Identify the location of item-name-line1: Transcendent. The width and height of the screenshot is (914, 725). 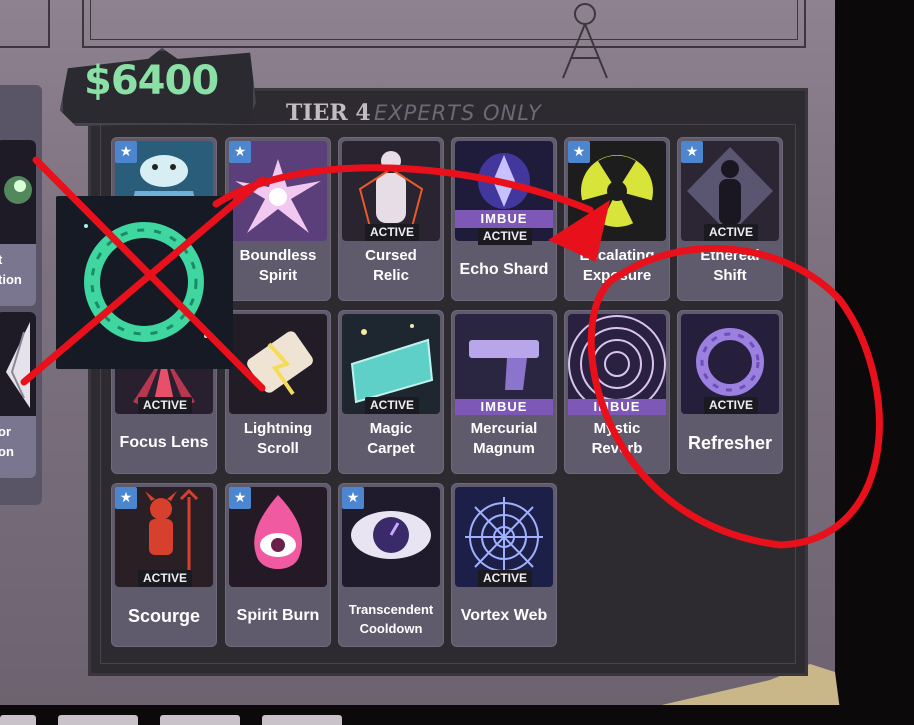
(391, 609).